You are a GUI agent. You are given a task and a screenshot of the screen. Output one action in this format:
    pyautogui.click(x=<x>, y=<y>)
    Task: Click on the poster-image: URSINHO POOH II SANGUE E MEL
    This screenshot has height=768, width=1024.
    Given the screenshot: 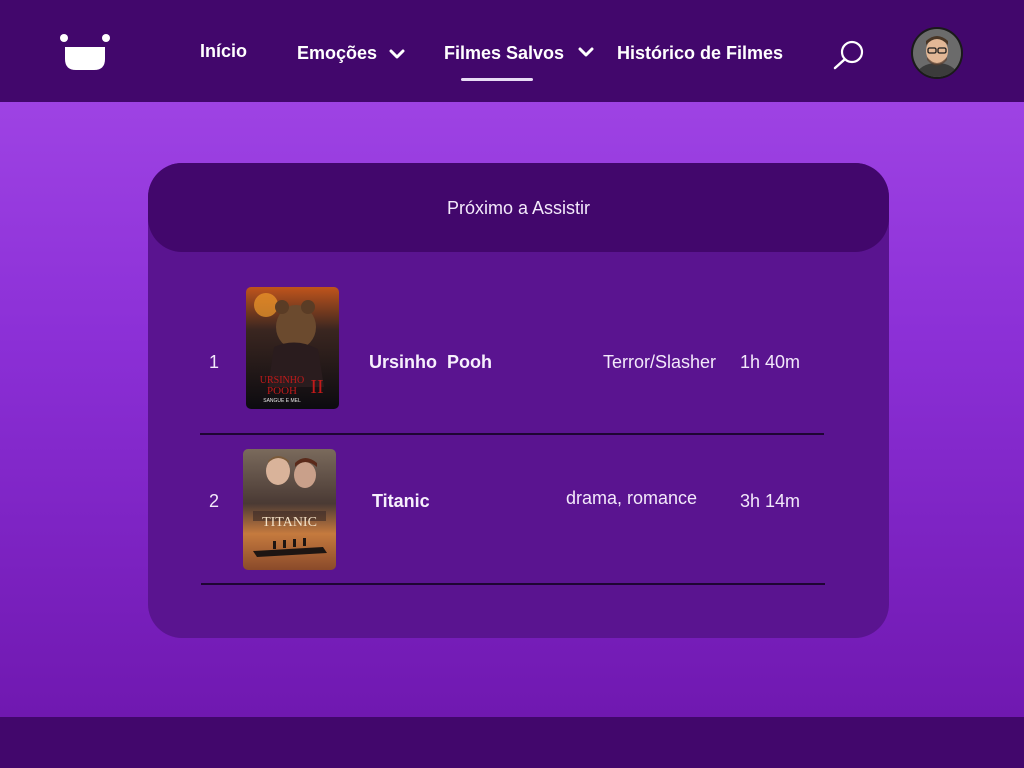 What is the action you would take?
    pyautogui.click(x=292, y=348)
    